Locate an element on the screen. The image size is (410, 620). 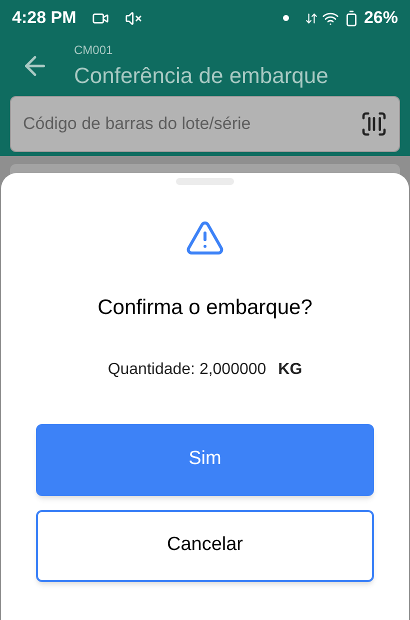
barcode-search-field: Código de barras do lote/série is located at coordinates (205, 124).